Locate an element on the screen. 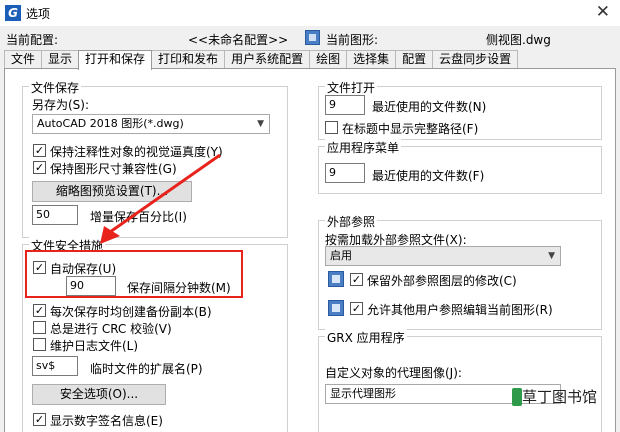 The width and height of the screenshot is (620, 432). file-open-recent-label: 最近使用的文件数(N) is located at coordinates (429, 107).